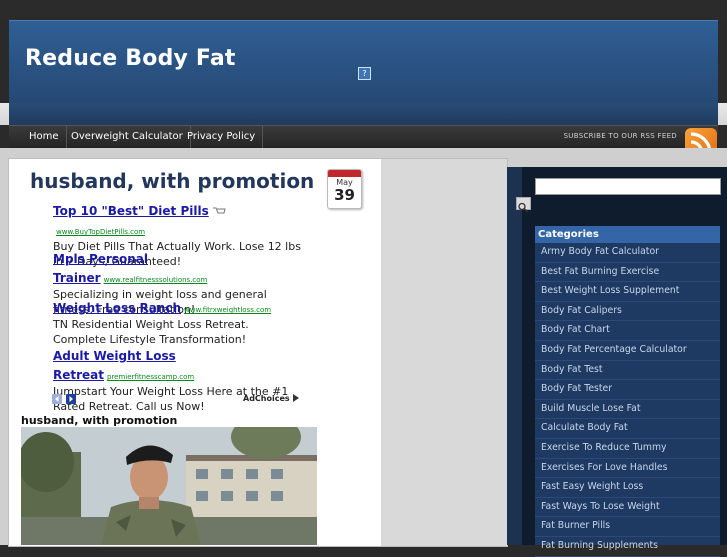 Image resolution: width=727 pixels, height=557 pixels. Describe the element at coordinates (227, 310) in the screenshot. I see `ad-url: www.fitrxweightloss.com` at that location.